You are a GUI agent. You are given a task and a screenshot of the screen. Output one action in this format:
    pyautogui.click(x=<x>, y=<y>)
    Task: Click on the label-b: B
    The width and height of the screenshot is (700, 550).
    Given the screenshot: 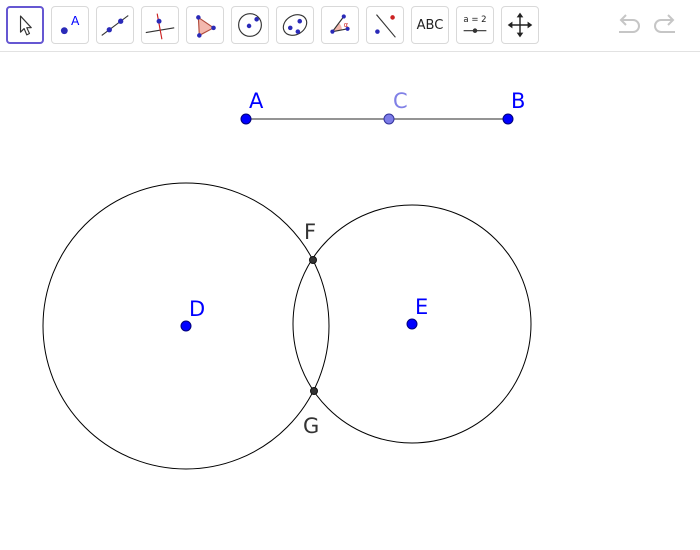 What is the action you would take?
    pyautogui.click(x=518, y=101)
    